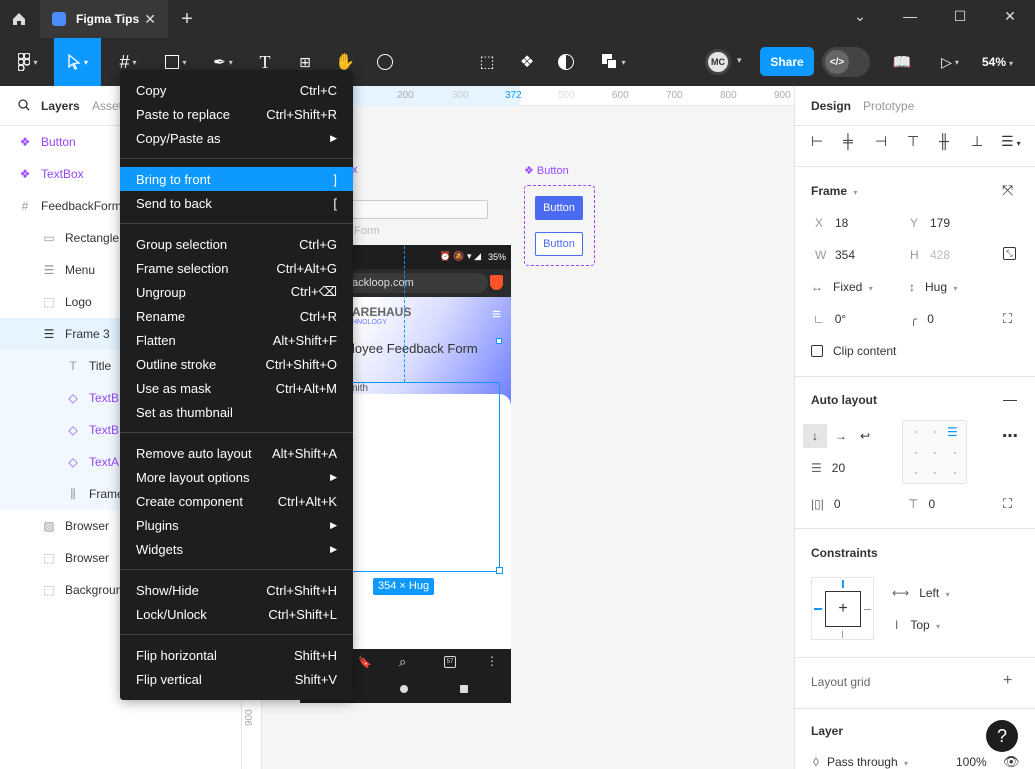 The image size is (1035, 769). Describe the element at coordinates (236, 453) in the screenshot. I see `menu-item-remove-auto-layout: Remove auto layout Alt+Shift+A` at that location.